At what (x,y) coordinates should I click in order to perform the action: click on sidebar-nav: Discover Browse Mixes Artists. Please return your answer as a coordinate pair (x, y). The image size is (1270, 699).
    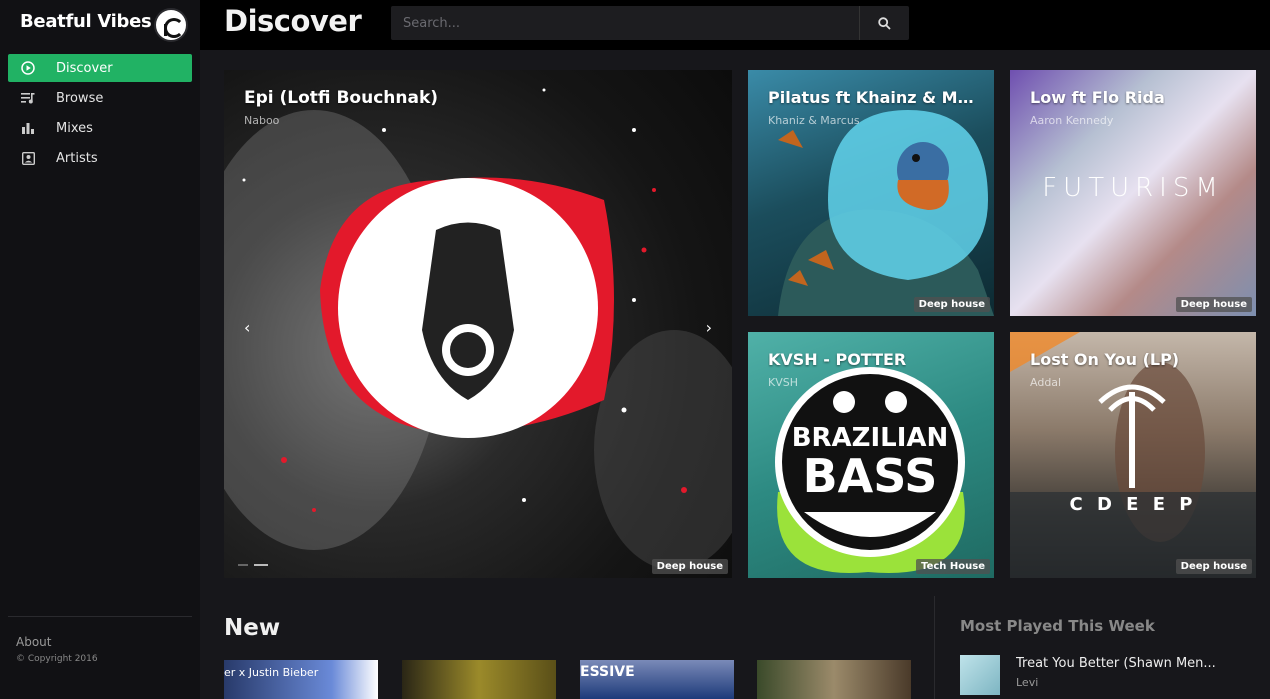
    Looking at the image, I should click on (100, 114).